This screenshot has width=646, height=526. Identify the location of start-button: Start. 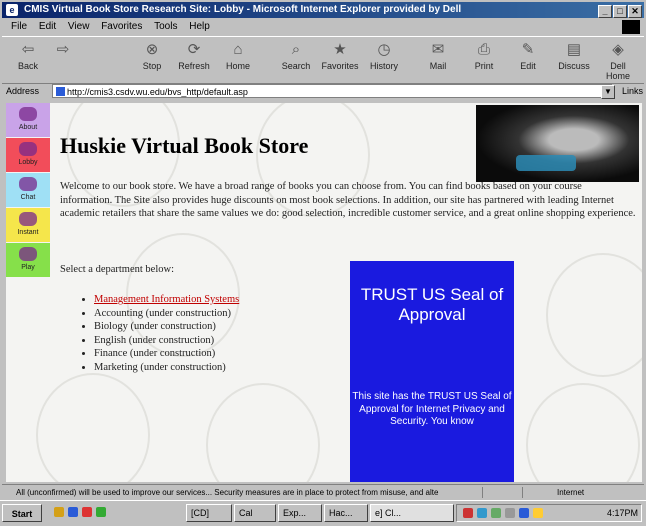
(22, 513).